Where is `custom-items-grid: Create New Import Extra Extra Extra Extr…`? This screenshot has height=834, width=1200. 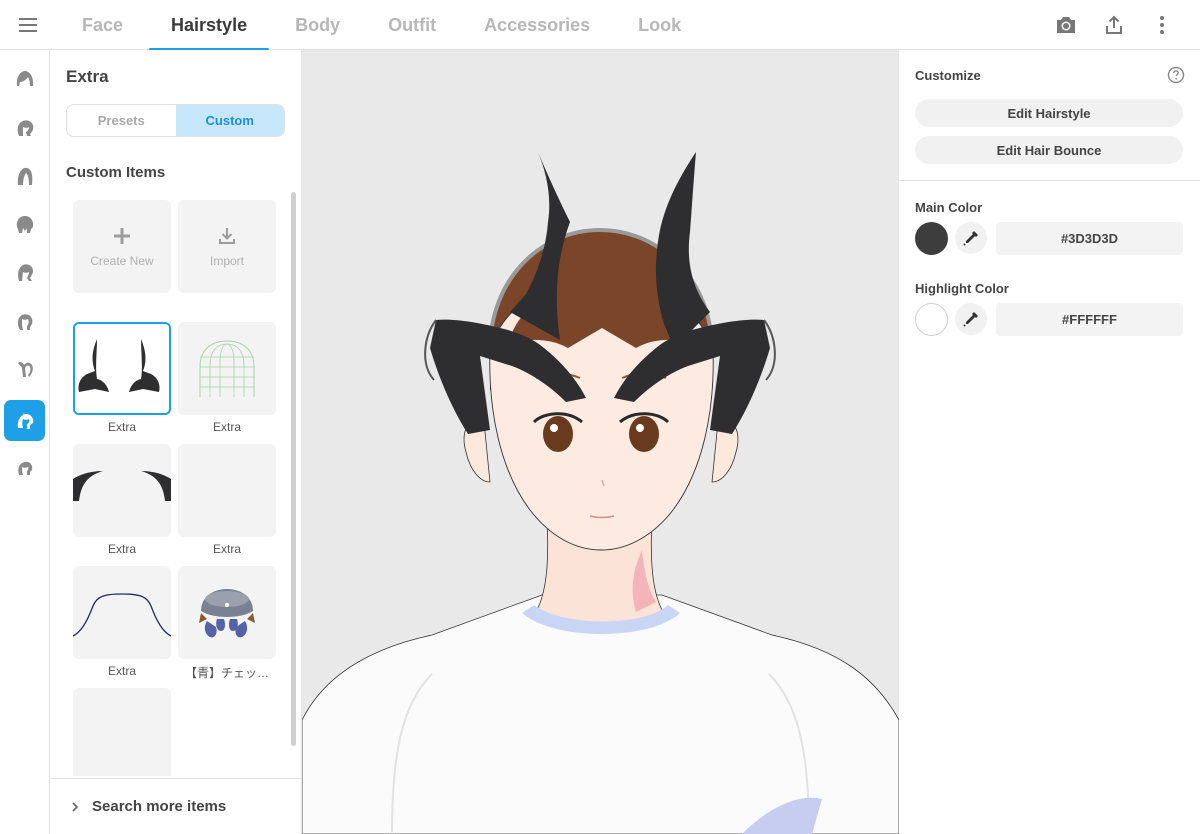 custom-items-grid: Create New Import Extra Extra Extra Extr… is located at coordinates (177, 488).